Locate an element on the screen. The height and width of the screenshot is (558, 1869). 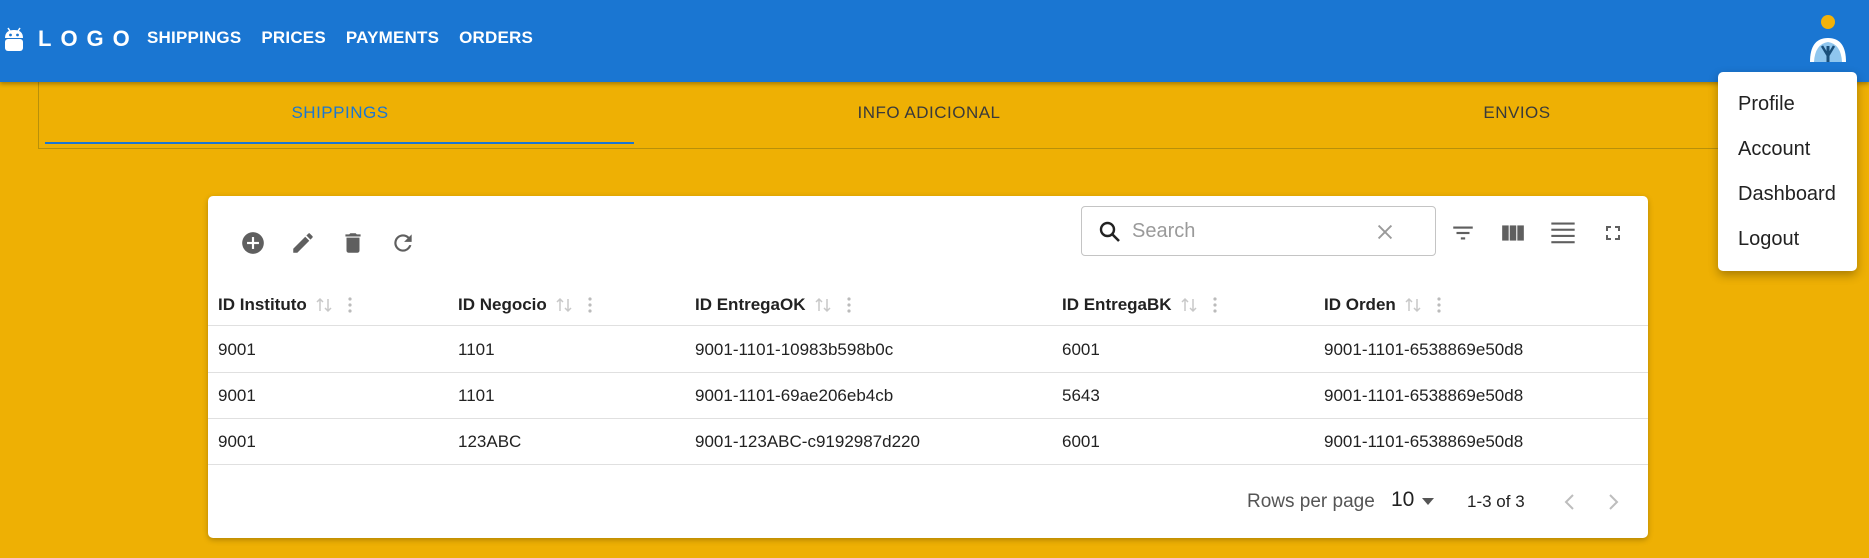
column-label: ID EntregaBK is located at coordinates (1117, 304).